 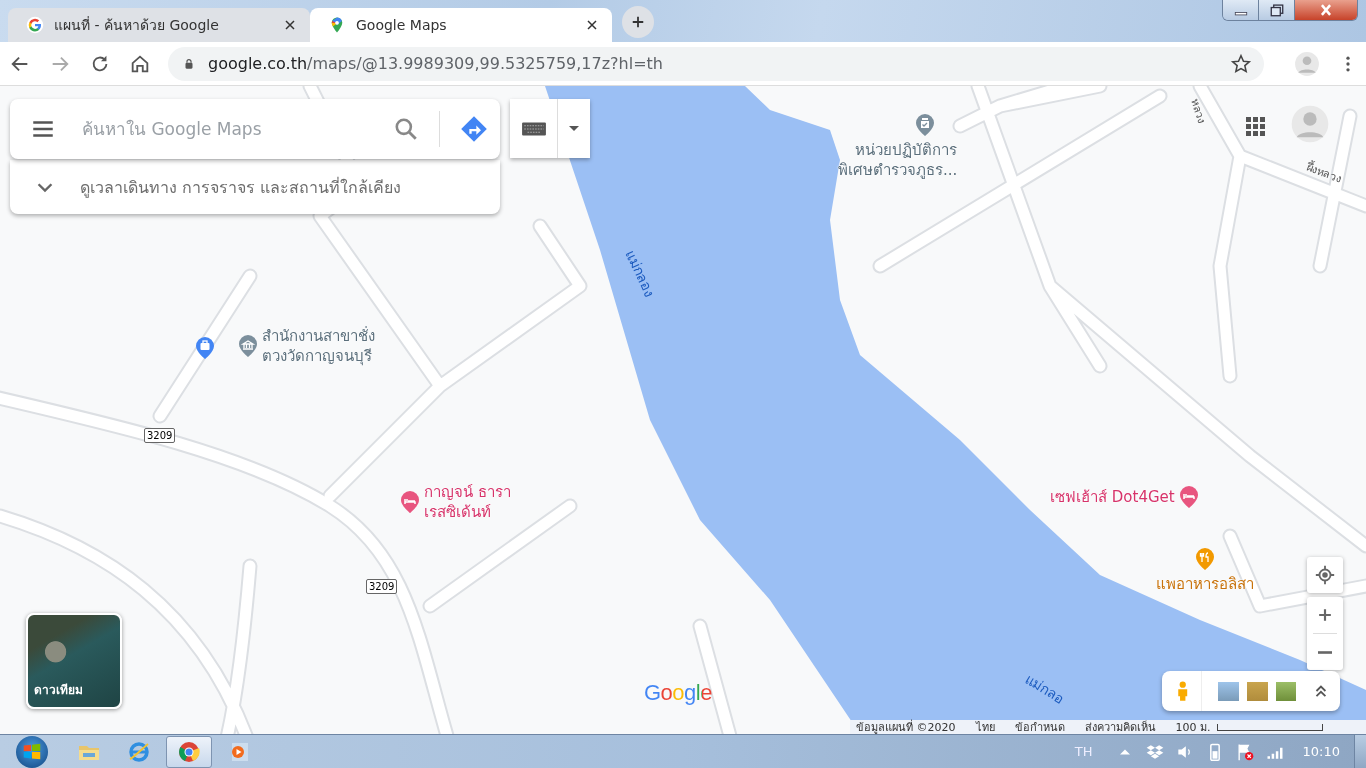 I want to click on chrome-logo-icon, so click(x=189, y=751).